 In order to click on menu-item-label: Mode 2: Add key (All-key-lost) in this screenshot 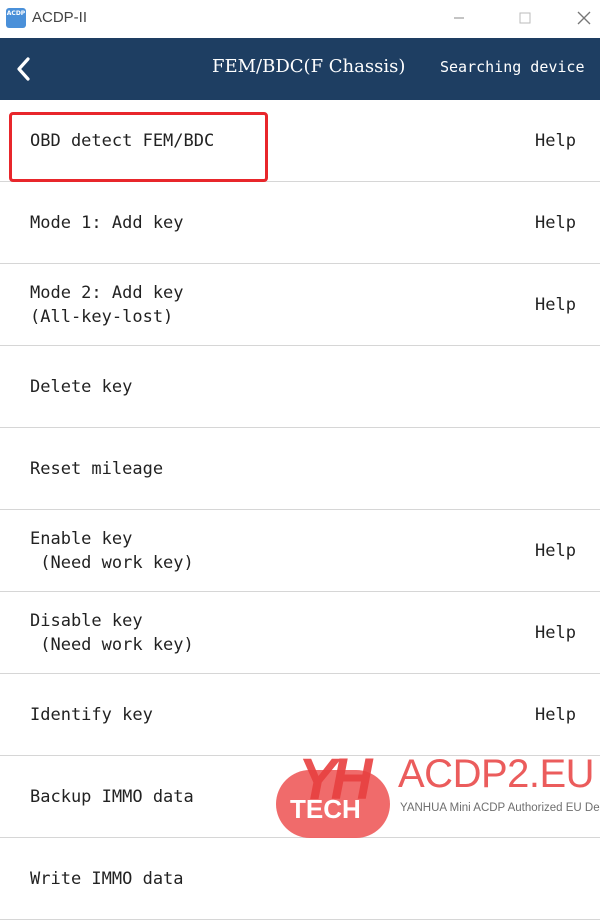, I will do `click(107, 304)`.